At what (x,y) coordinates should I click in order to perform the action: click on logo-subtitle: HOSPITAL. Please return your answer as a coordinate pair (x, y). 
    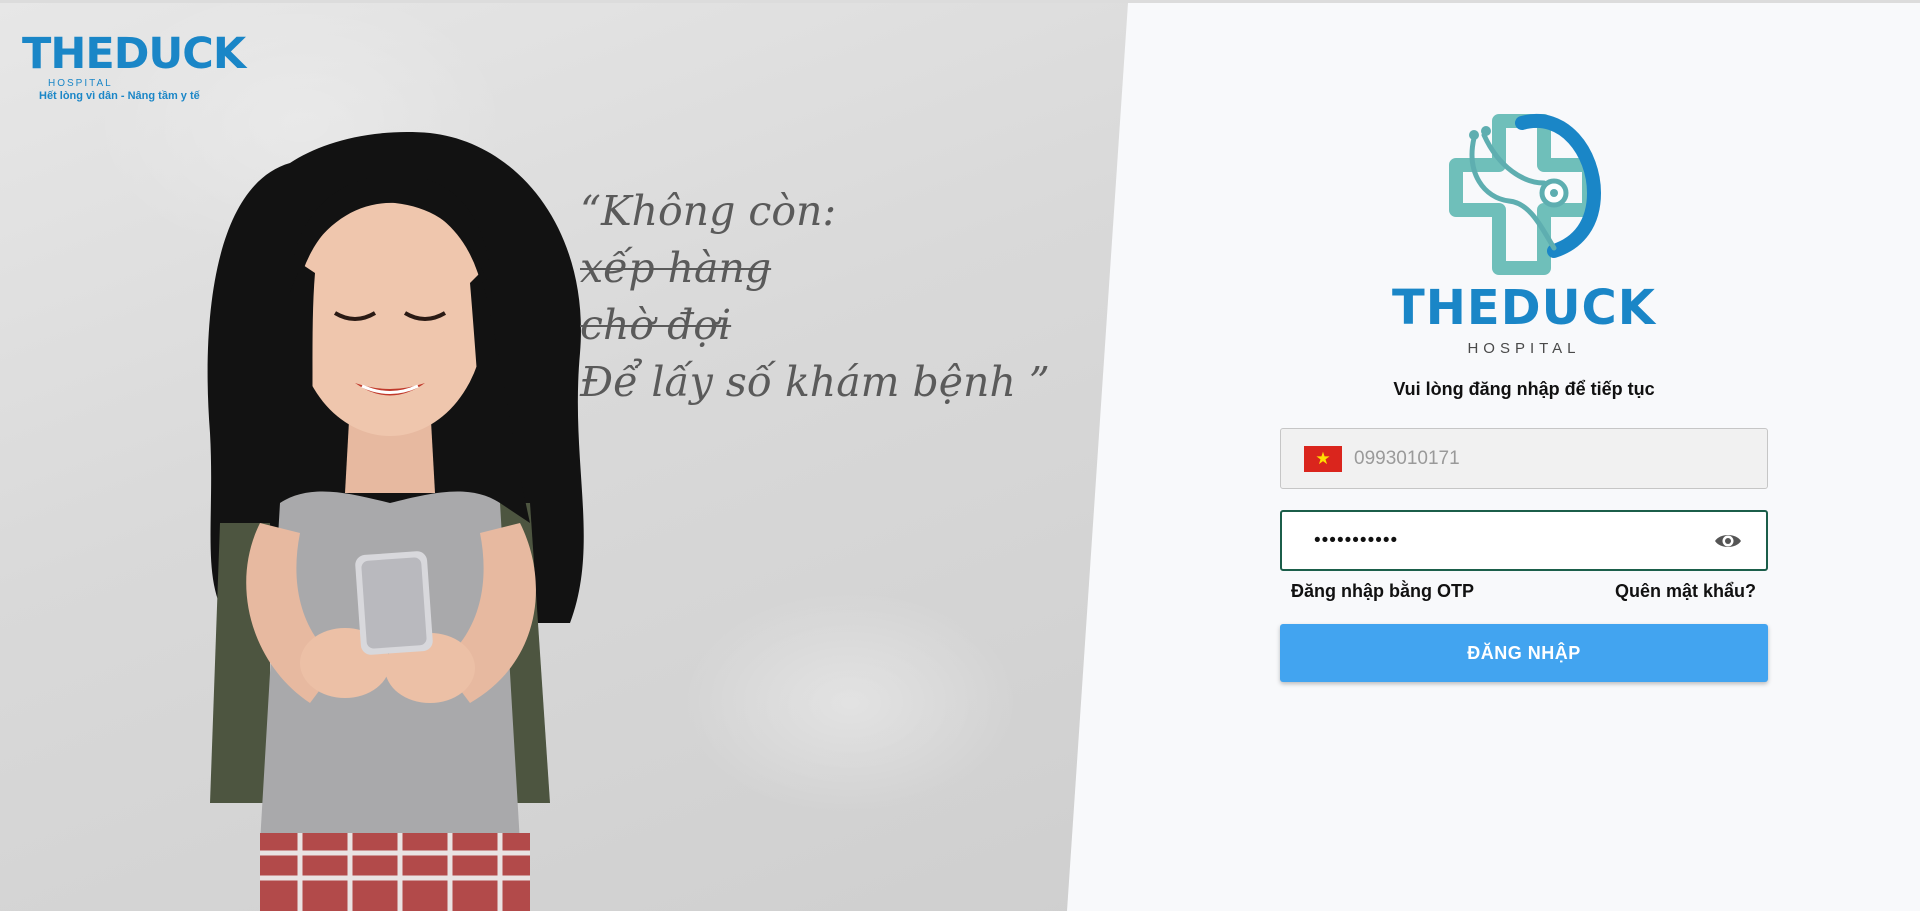
    Looking at the image, I should click on (1524, 348).